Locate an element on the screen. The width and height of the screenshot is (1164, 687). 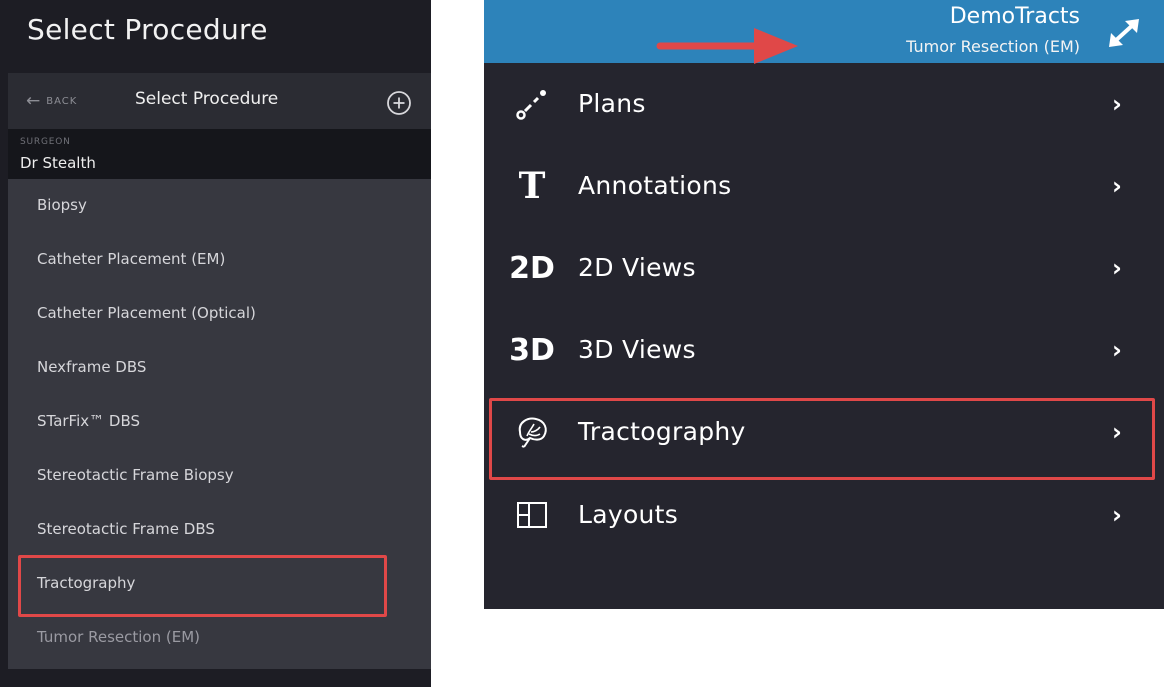
expand-arrows-icon is located at coordinates (1124, 33).